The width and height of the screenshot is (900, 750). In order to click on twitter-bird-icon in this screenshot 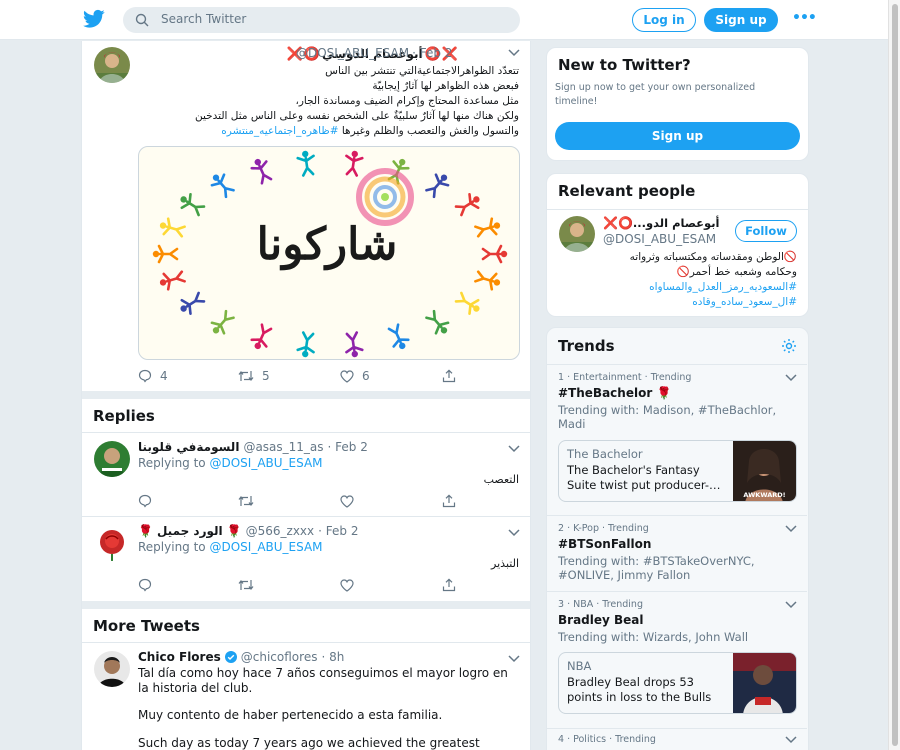, I will do `click(94, 19)`.